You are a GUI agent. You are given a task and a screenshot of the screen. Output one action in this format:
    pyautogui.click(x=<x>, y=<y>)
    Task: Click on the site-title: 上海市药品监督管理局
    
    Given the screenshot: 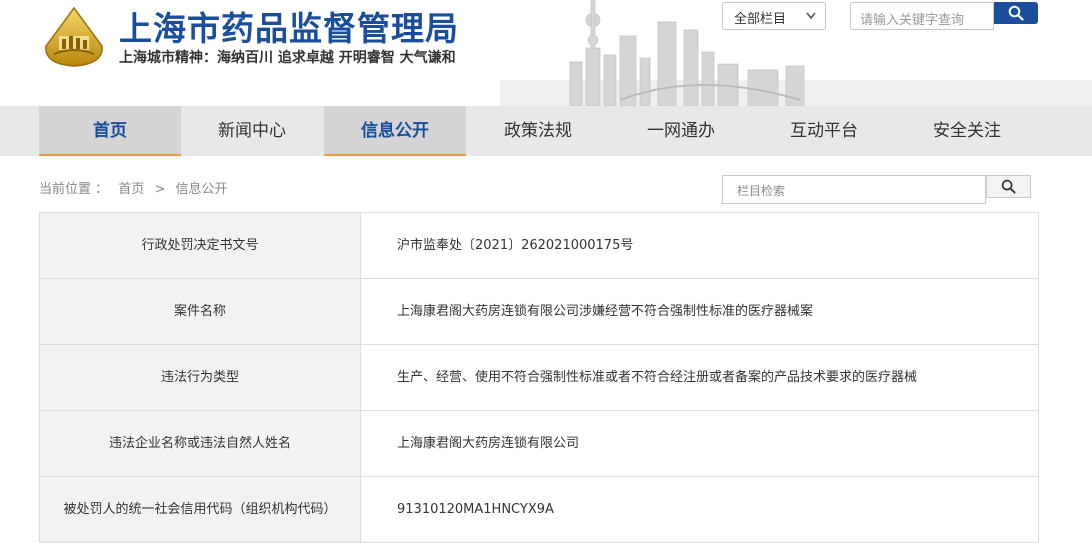 What is the action you would take?
    pyautogui.click(x=289, y=26)
    